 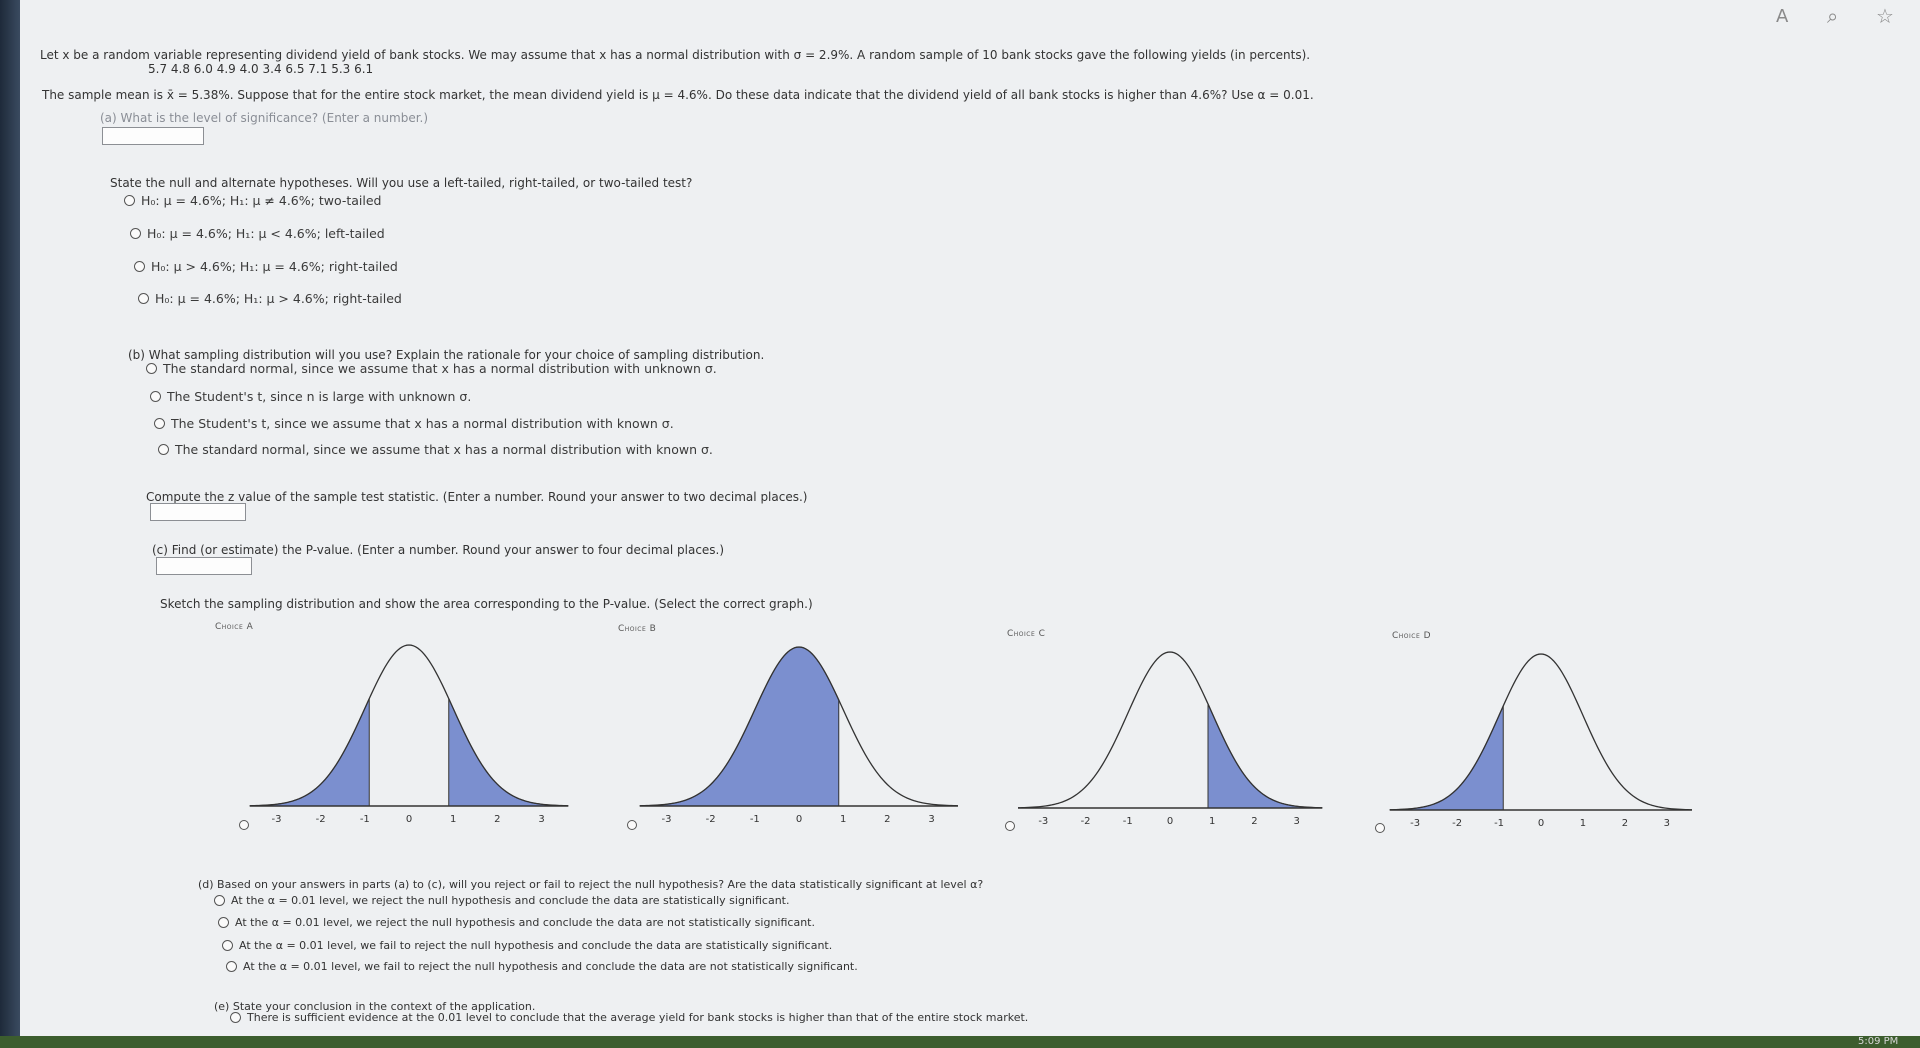 I want to click on tick-label-0-2: -1, so click(x=365, y=819).